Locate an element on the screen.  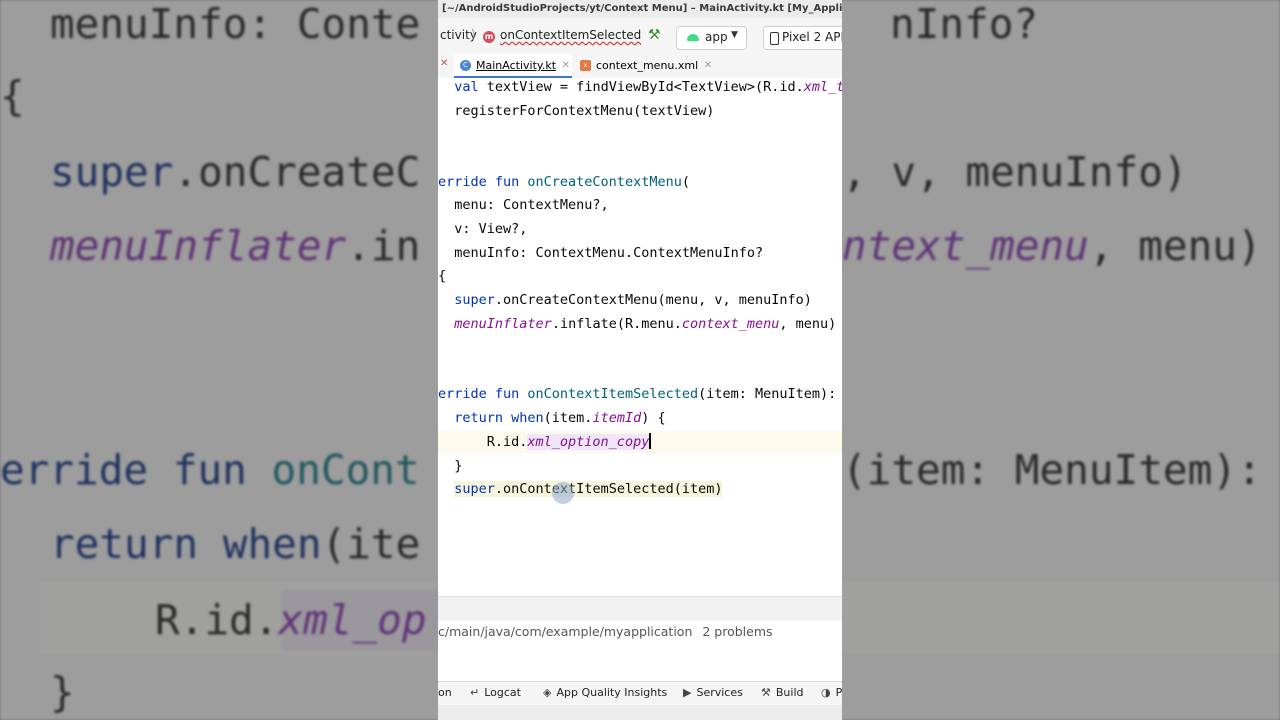
file-path: c/main/java/com/example/myapplication is located at coordinates (565, 631).